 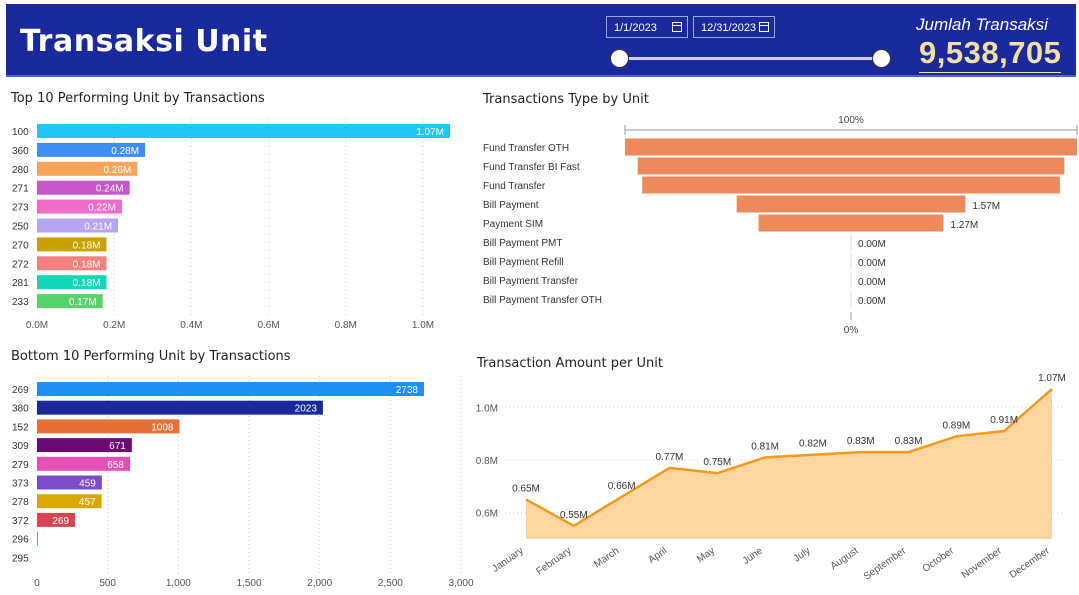 I want to click on data-label: 0.55M, so click(x=574, y=515).